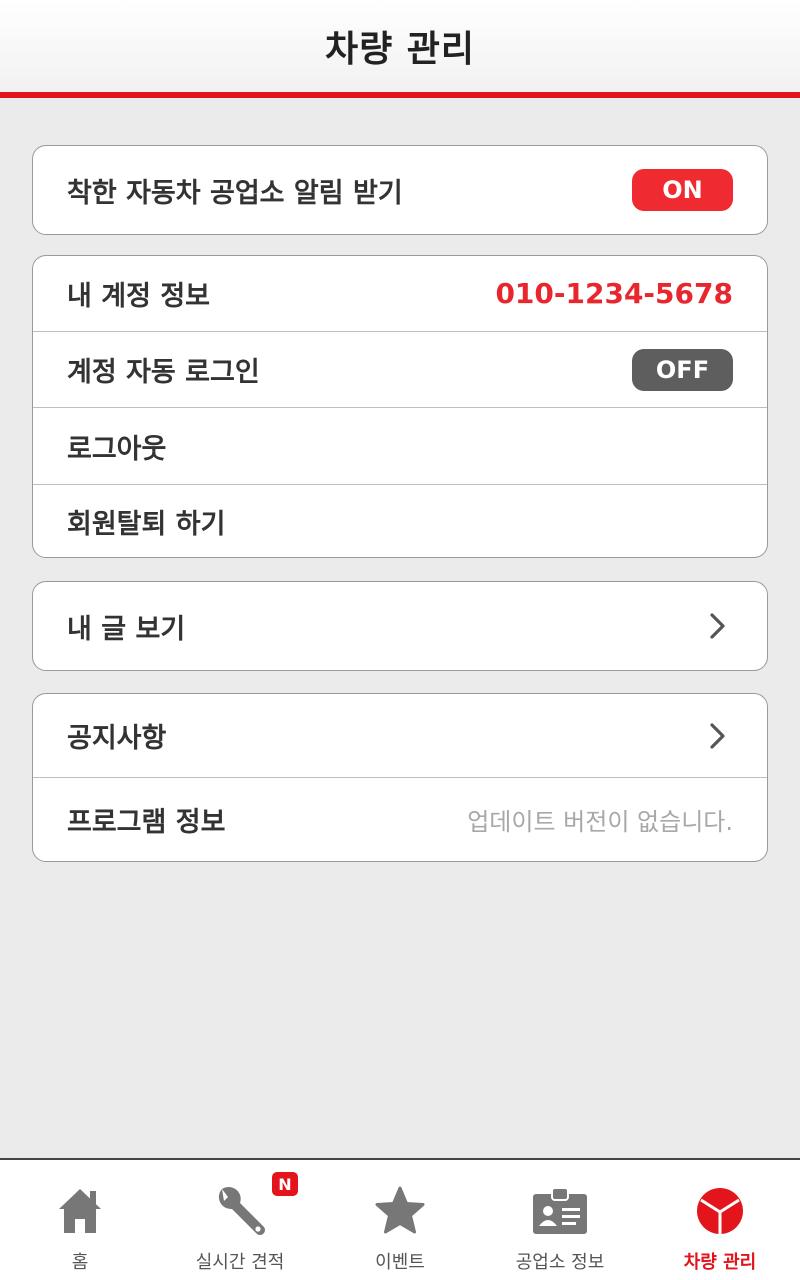 Image resolution: width=800 pixels, height=1280 pixels. Describe the element at coordinates (400, 95) in the screenshot. I see `header-divider` at that location.